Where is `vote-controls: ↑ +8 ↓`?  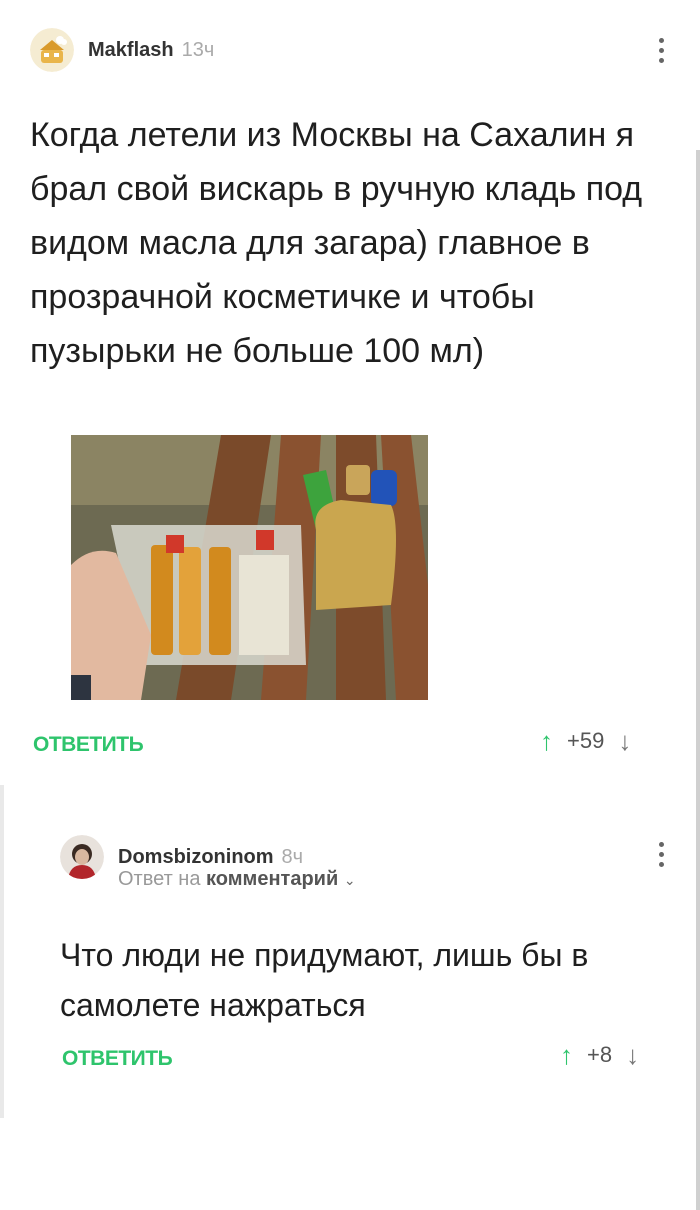 vote-controls: ↑ +8 ↓ is located at coordinates (599, 1055).